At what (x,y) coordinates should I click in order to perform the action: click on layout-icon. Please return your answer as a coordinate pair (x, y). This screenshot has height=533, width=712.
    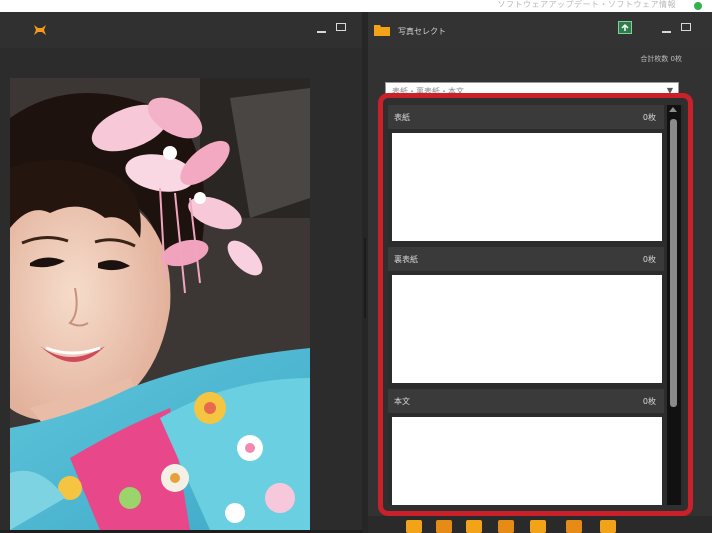
    Looking at the image, I should click on (444, 526).